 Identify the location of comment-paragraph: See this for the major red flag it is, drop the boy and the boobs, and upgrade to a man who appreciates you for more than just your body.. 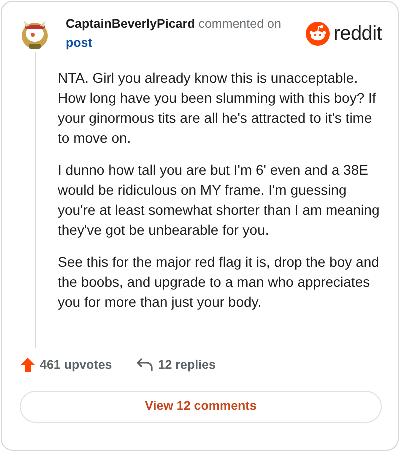
(219, 282).